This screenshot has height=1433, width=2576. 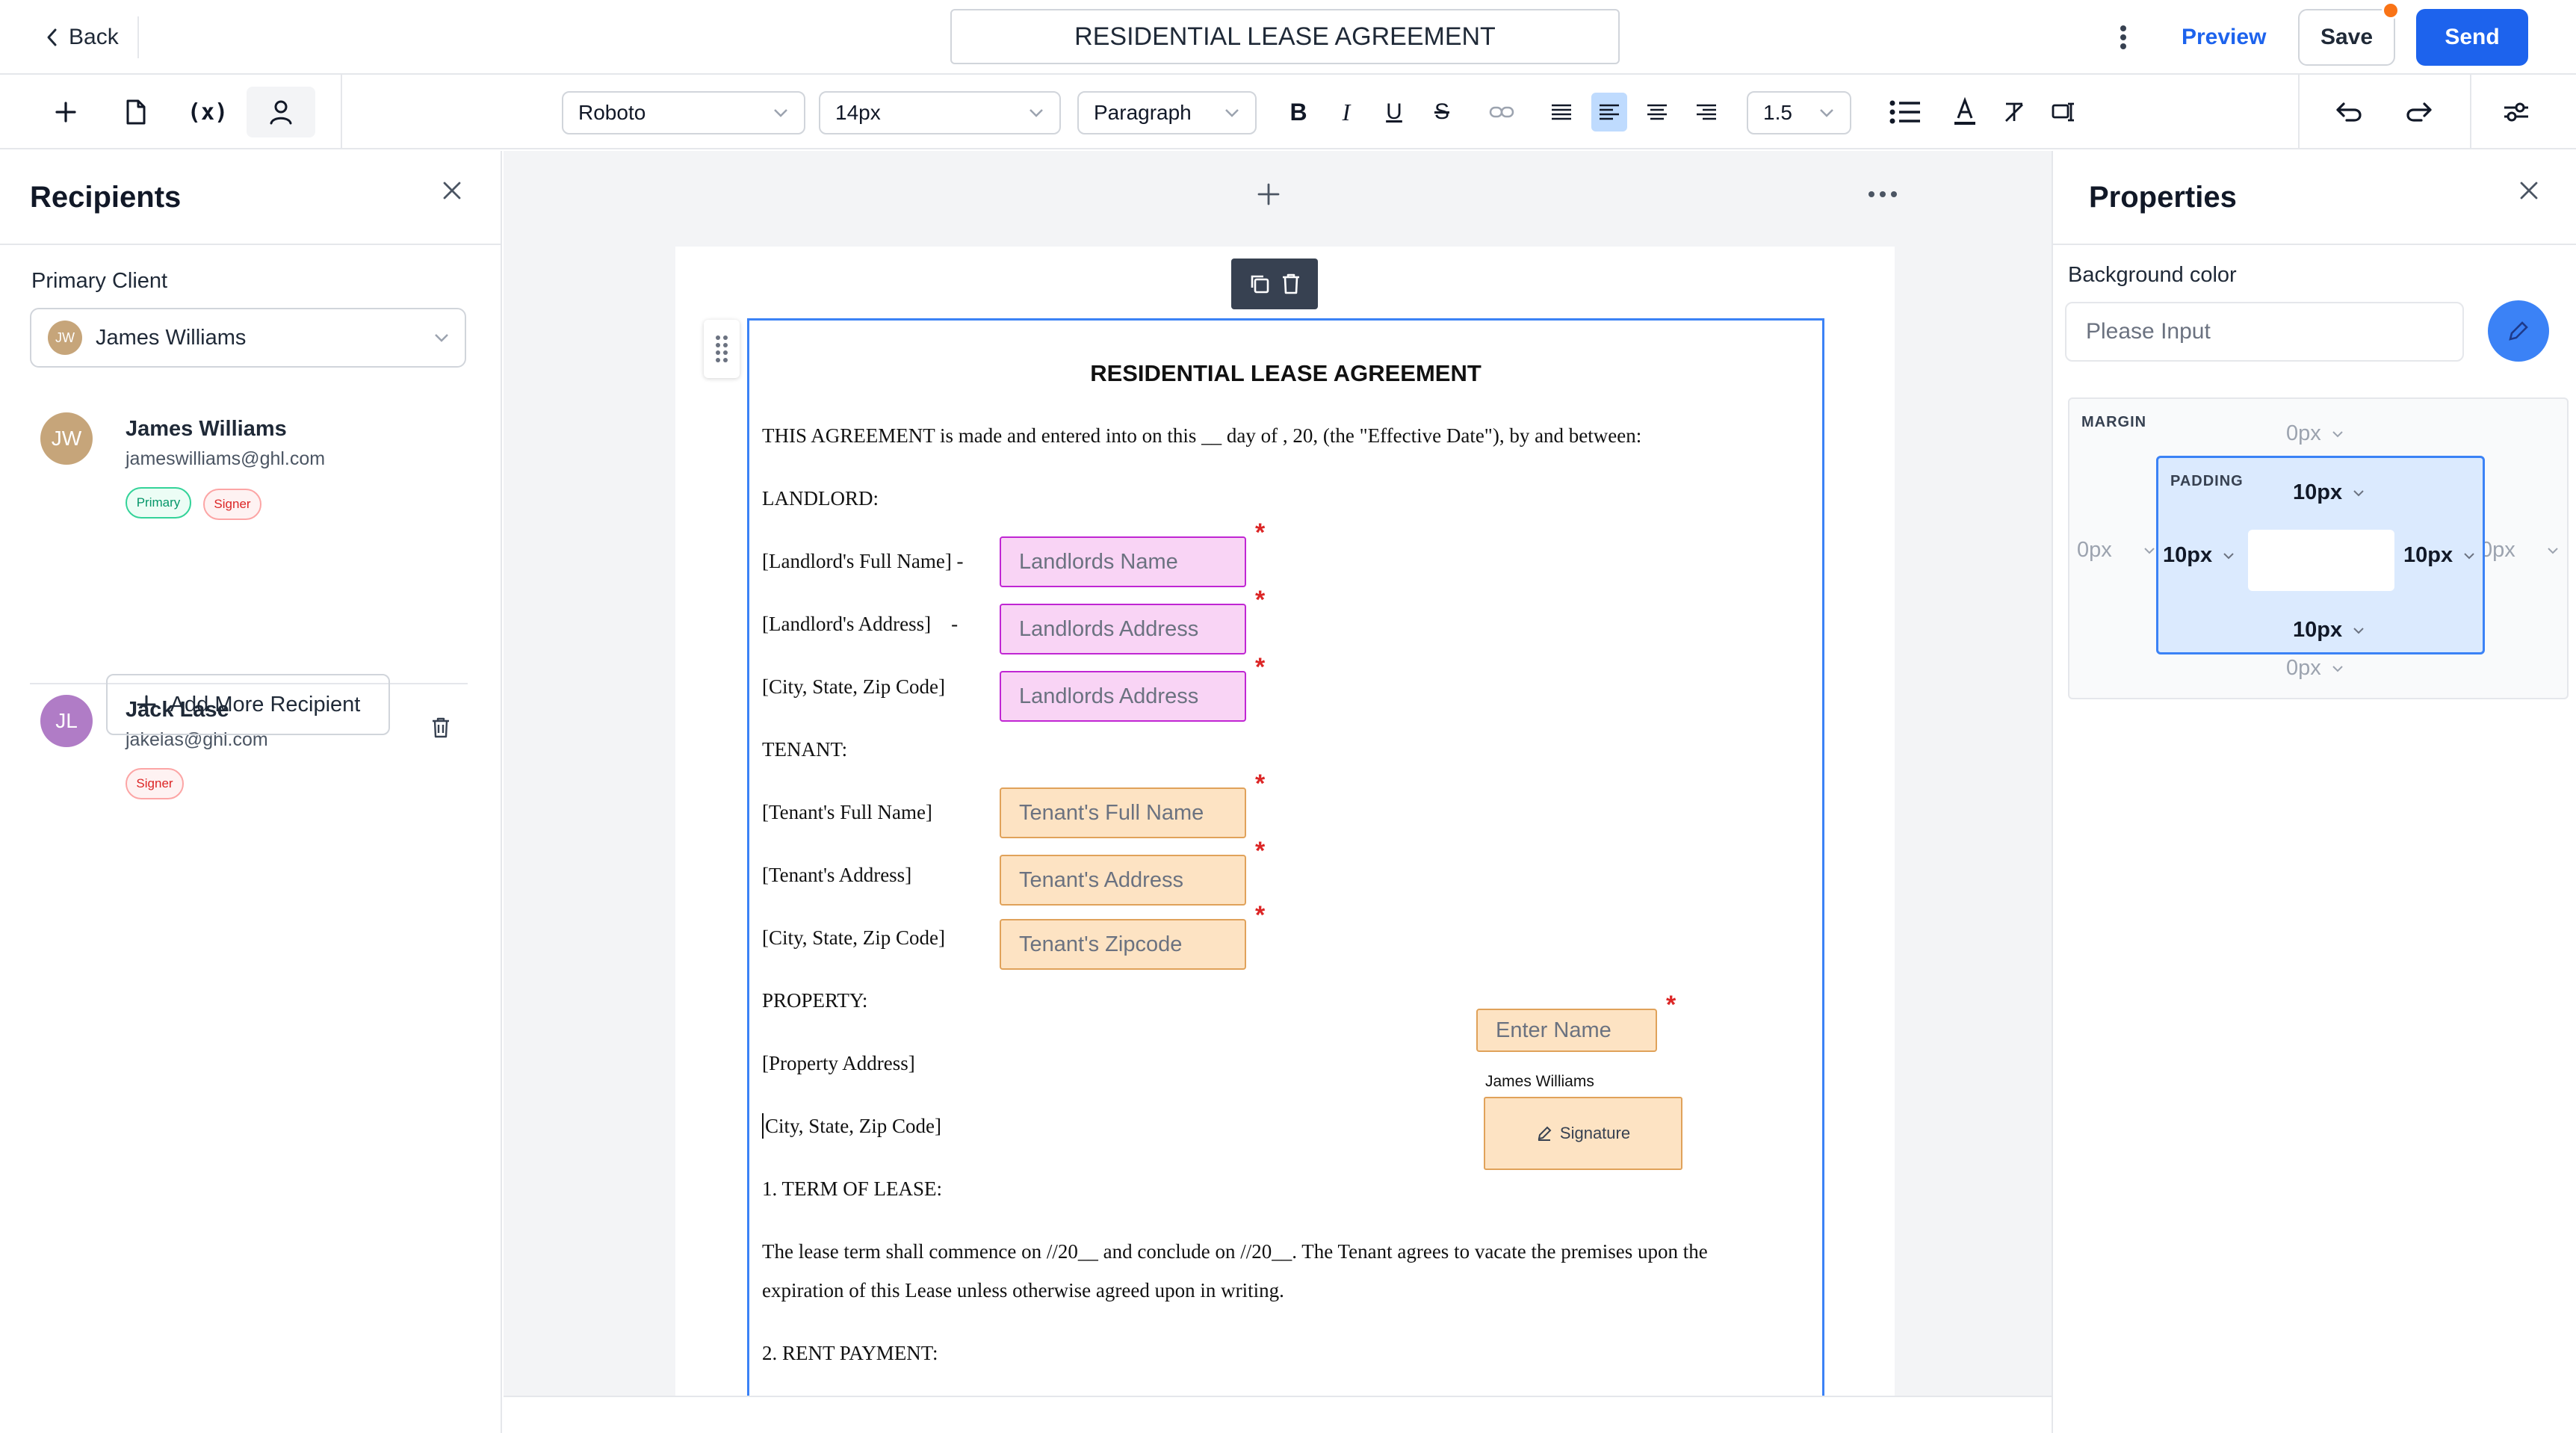 I want to click on bullet-list-icon, so click(x=1905, y=112).